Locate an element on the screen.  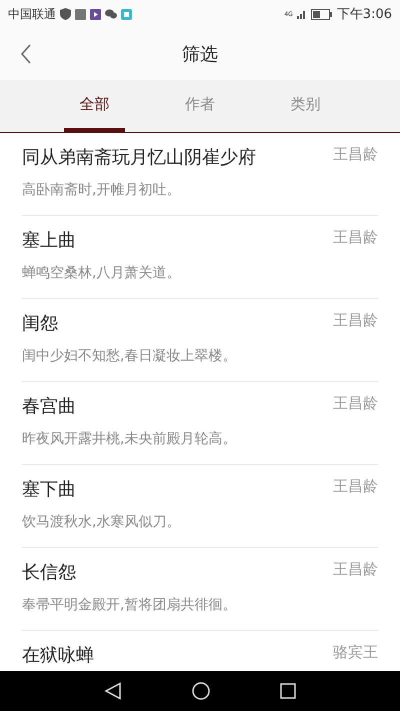
poem-line: 奉帚平明金殿开,暂将团扇共徘徊。 is located at coordinates (130, 605).